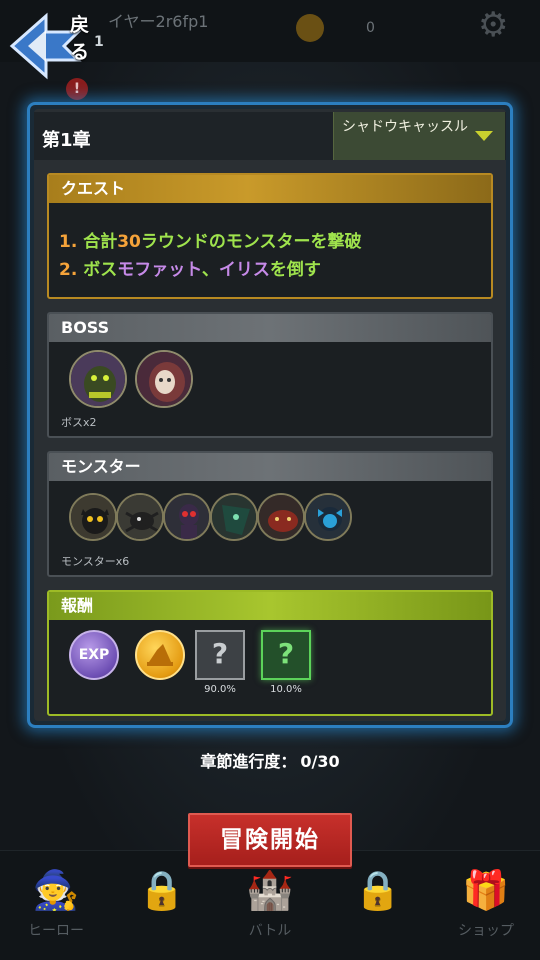 This screenshot has width=540, height=960. What do you see at coordinates (486, 890) in the screenshot?
I see `gift-icon: 🎁` at bounding box center [486, 890].